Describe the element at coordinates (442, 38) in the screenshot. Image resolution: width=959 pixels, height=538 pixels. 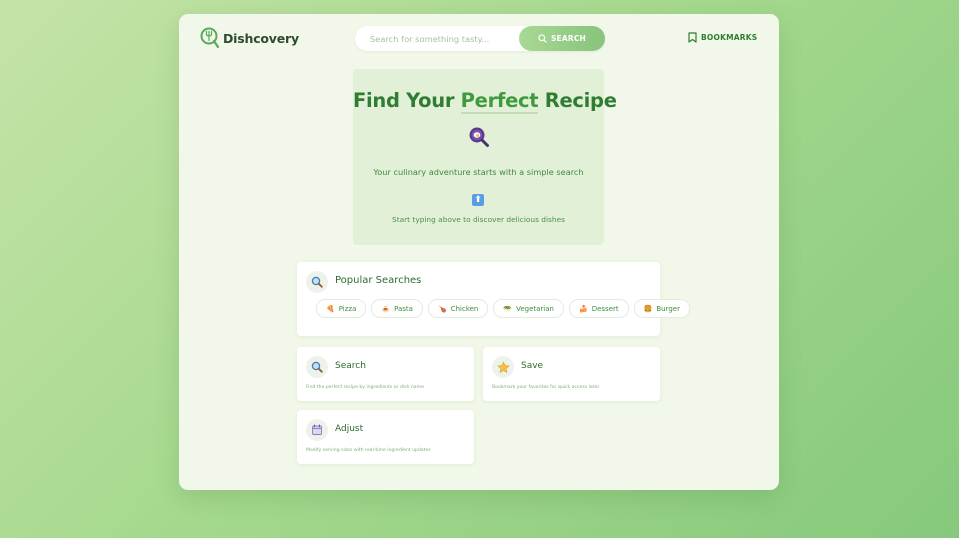
I see `search-input` at that location.